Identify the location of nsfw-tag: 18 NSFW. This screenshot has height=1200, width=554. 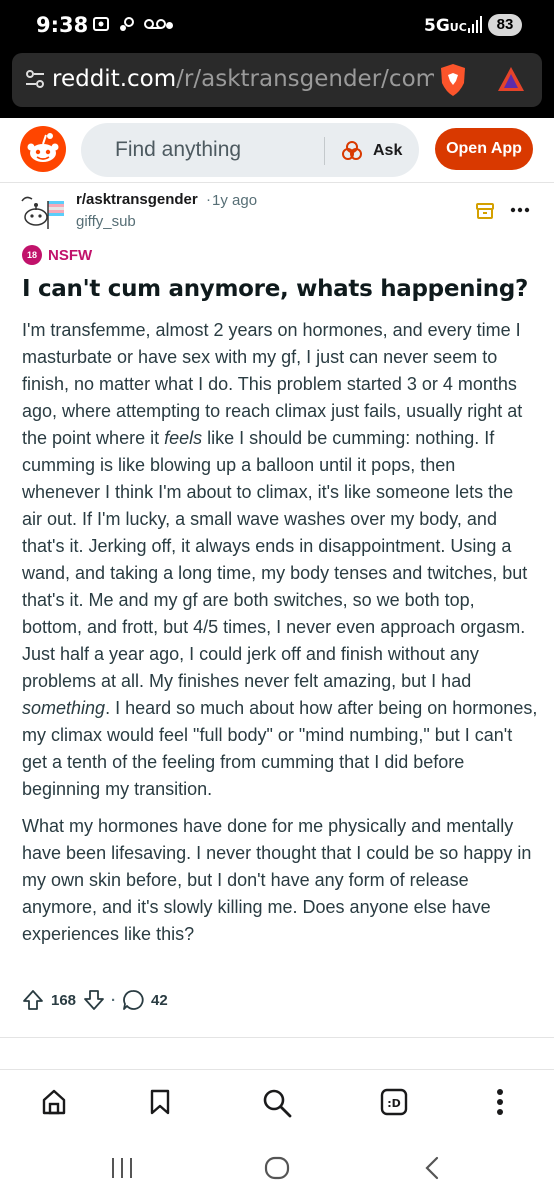
(57, 255).